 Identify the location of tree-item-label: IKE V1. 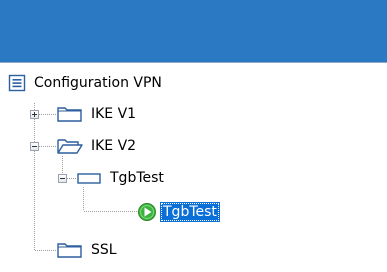
(114, 114).